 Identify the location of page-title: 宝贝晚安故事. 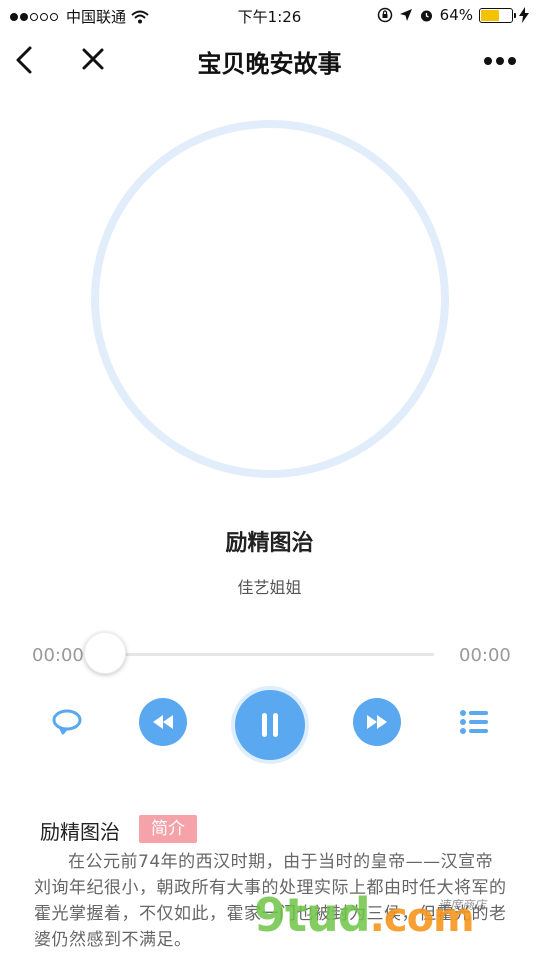
(269, 64).